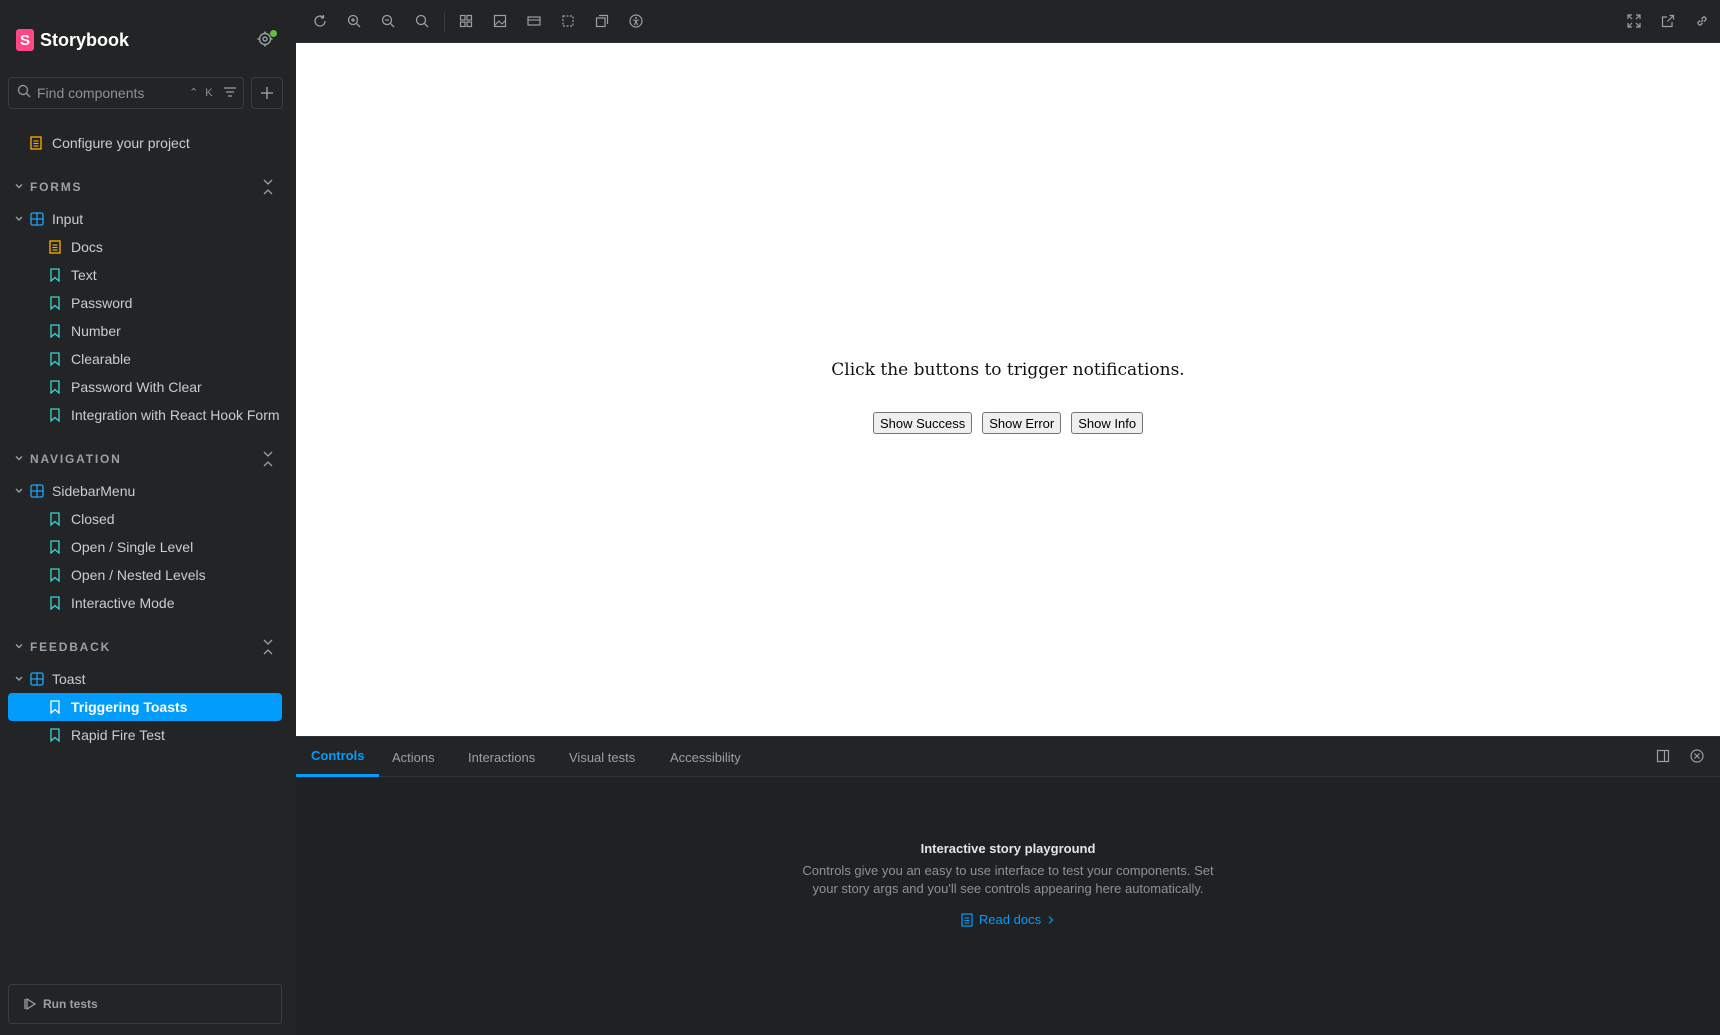 The width and height of the screenshot is (1720, 1035). Describe the element at coordinates (1008, 848) in the screenshot. I see `empty-state-title: Interactive story playground` at that location.